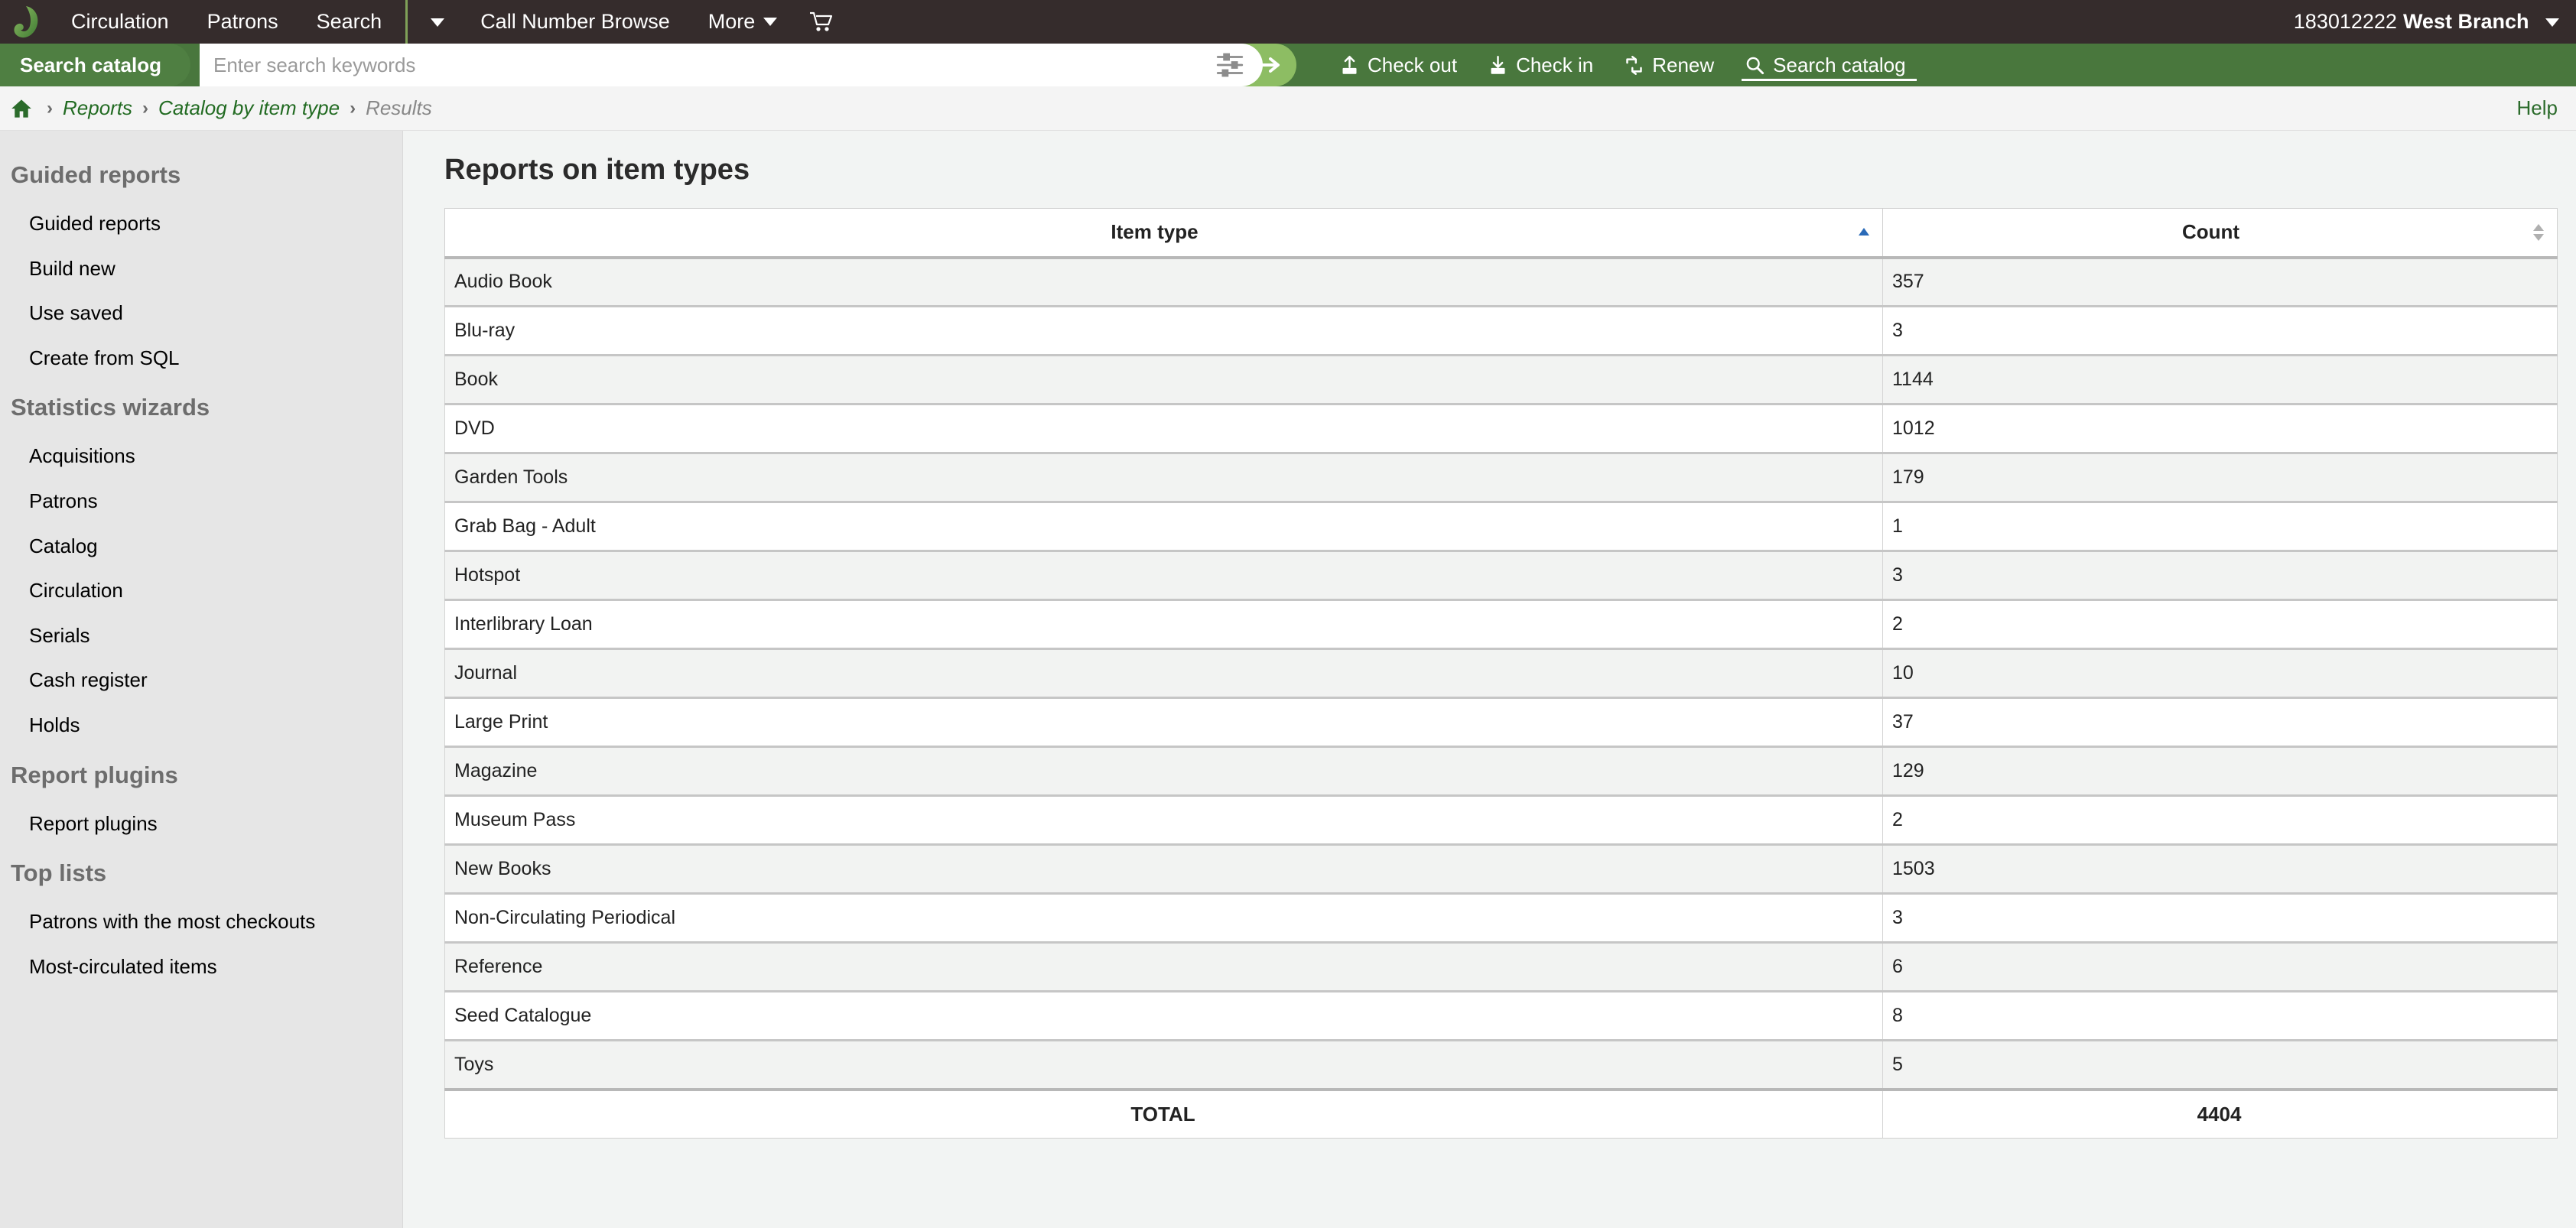 The width and height of the screenshot is (2576, 1228). I want to click on table-row: Reference 6, so click(1501, 967).